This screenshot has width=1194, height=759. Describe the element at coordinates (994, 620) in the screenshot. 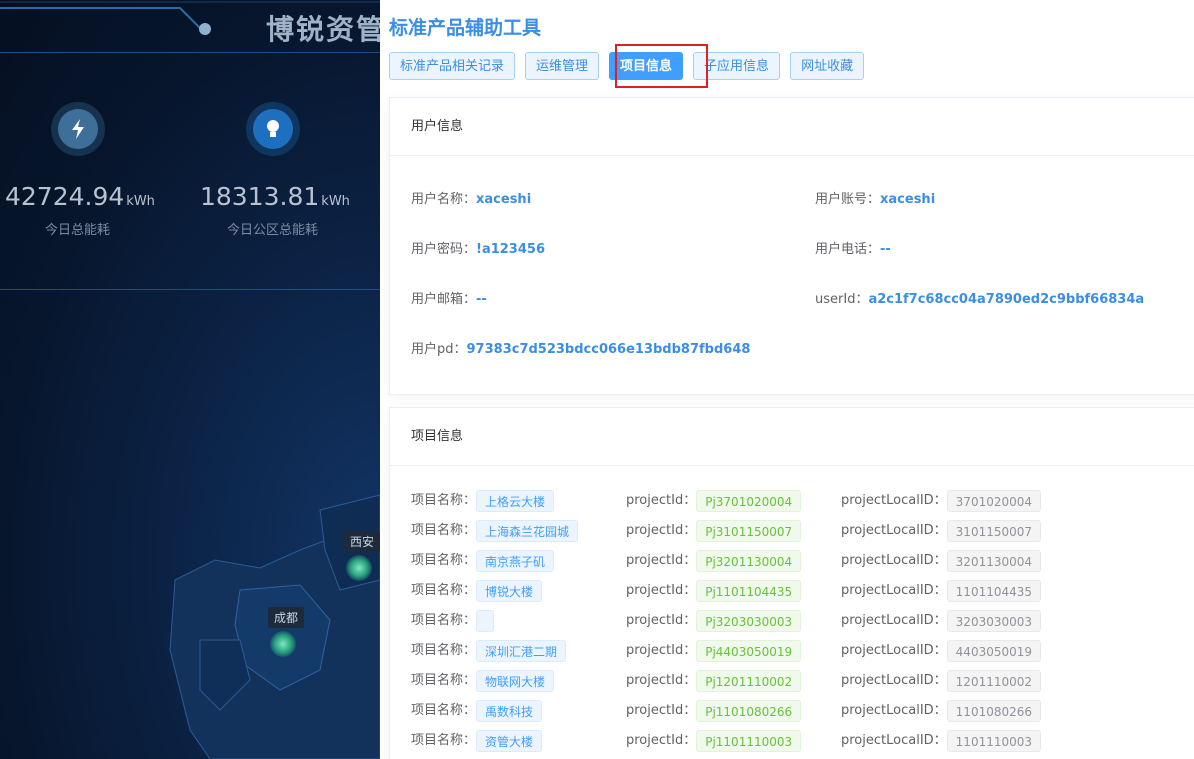

I see `project-local-id-tag: 3203030003` at that location.